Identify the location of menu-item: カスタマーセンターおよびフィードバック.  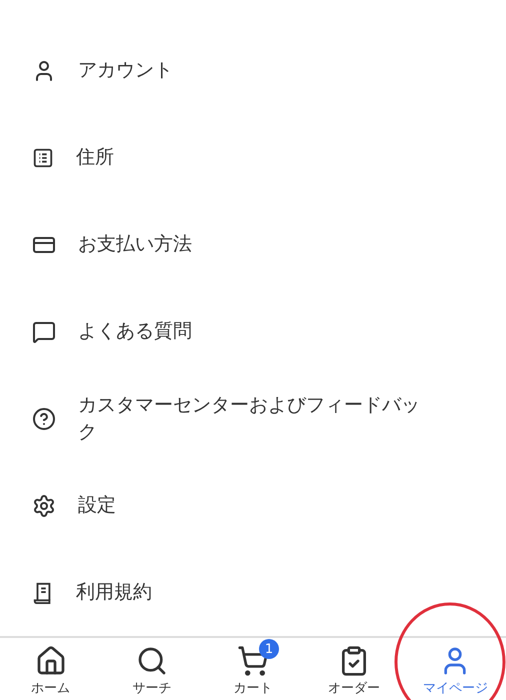
(258, 419).